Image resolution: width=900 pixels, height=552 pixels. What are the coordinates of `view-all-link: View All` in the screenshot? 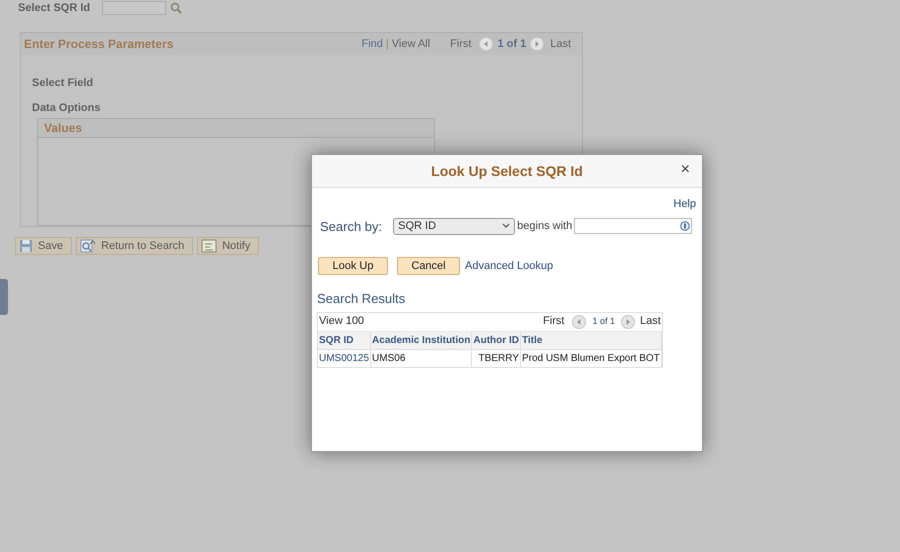 It's located at (411, 44).